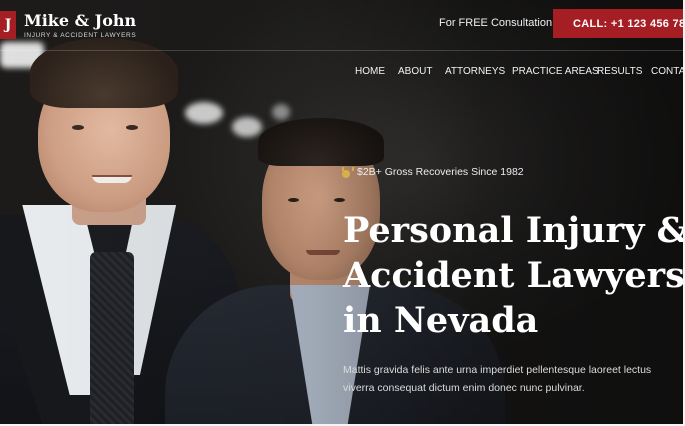 The image size is (685, 426). I want to click on recoveries-tag: $2B+ Gross Recoveries Since 1982, so click(432, 172).